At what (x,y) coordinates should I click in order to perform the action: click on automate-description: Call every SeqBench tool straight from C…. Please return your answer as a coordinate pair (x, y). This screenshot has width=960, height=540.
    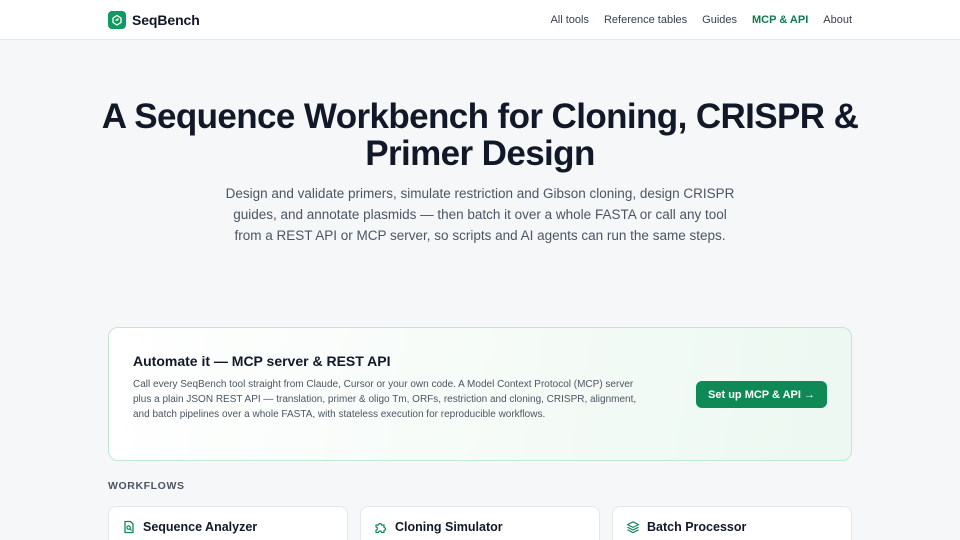
    Looking at the image, I should click on (385, 399).